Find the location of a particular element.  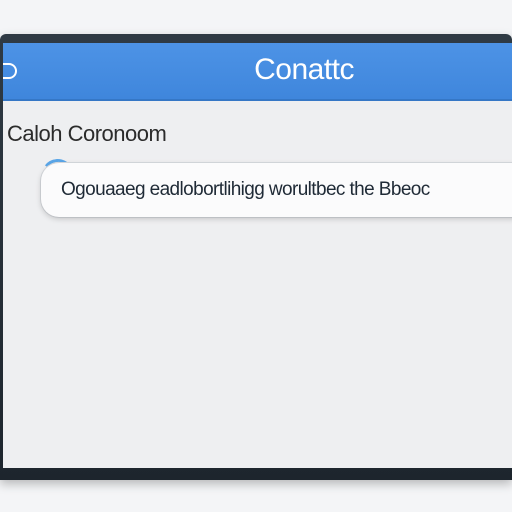

app-header: Conattc is located at coordinates (257, 72).